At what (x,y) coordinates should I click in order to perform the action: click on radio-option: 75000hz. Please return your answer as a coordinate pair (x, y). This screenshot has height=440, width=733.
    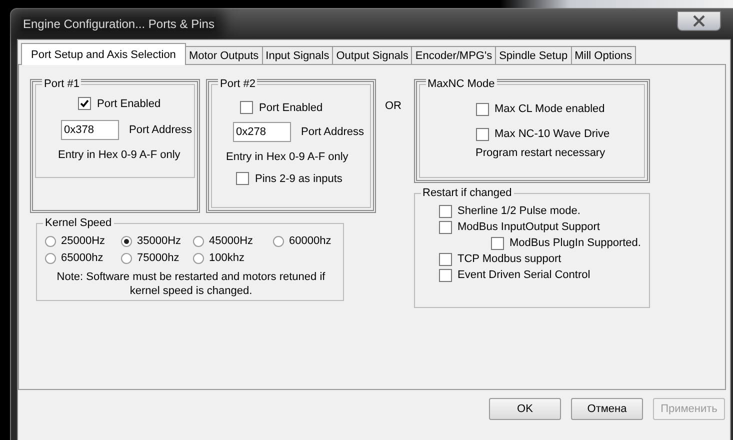
    Looking at the image, I should click on (157, 258).